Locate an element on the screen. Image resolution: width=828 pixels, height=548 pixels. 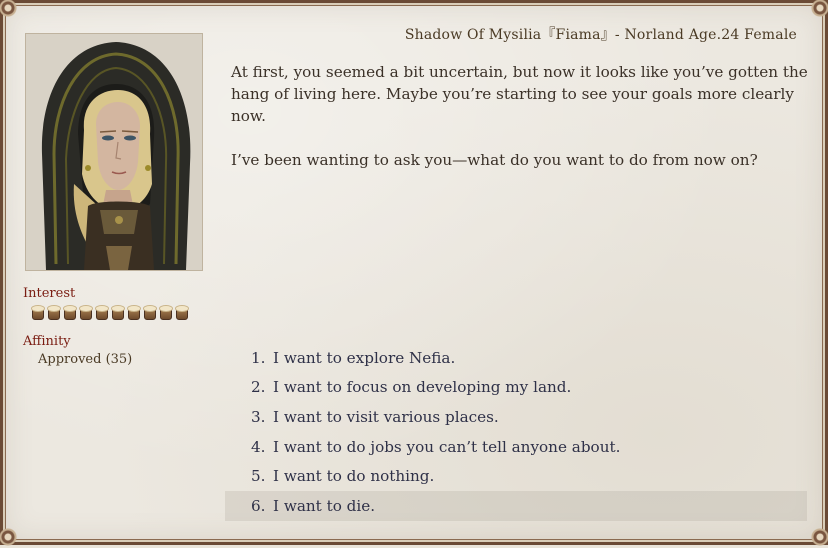
affinity-label: Affinity is located at coordinates (47, 341).